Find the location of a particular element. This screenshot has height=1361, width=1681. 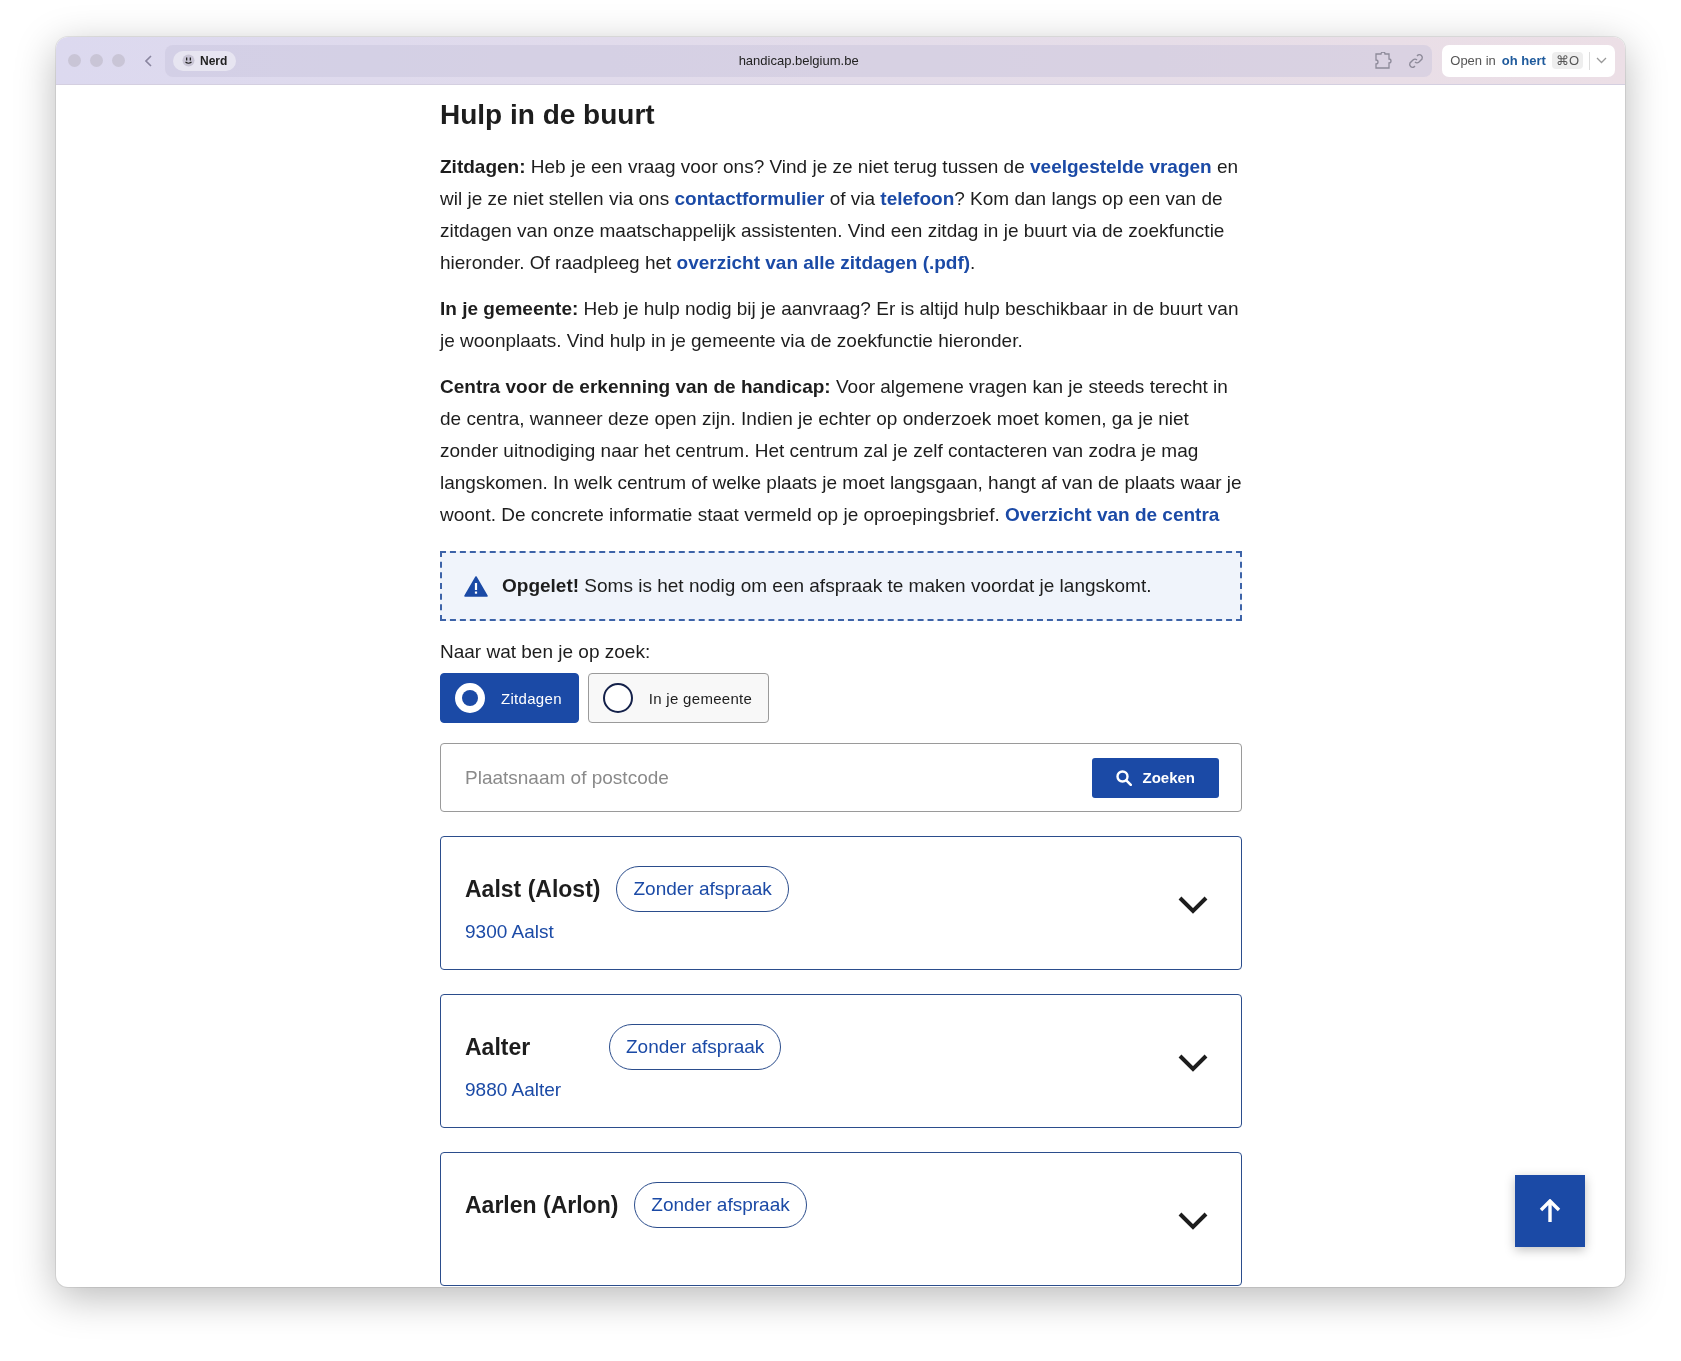

page-heading: Hulp in de buurt is located at coordinates (548, 115).